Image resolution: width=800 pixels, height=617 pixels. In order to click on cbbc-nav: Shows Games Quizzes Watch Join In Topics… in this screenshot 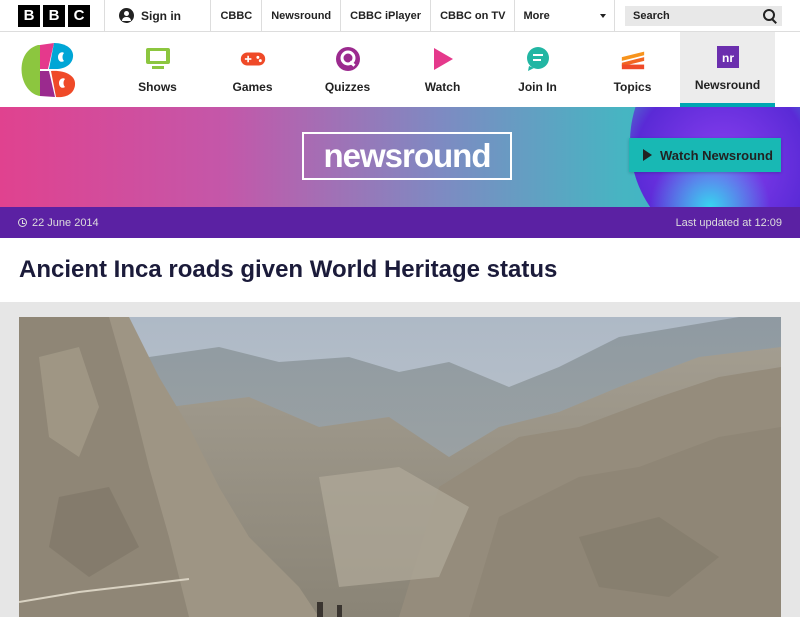, I will do `click(400, 69)`.